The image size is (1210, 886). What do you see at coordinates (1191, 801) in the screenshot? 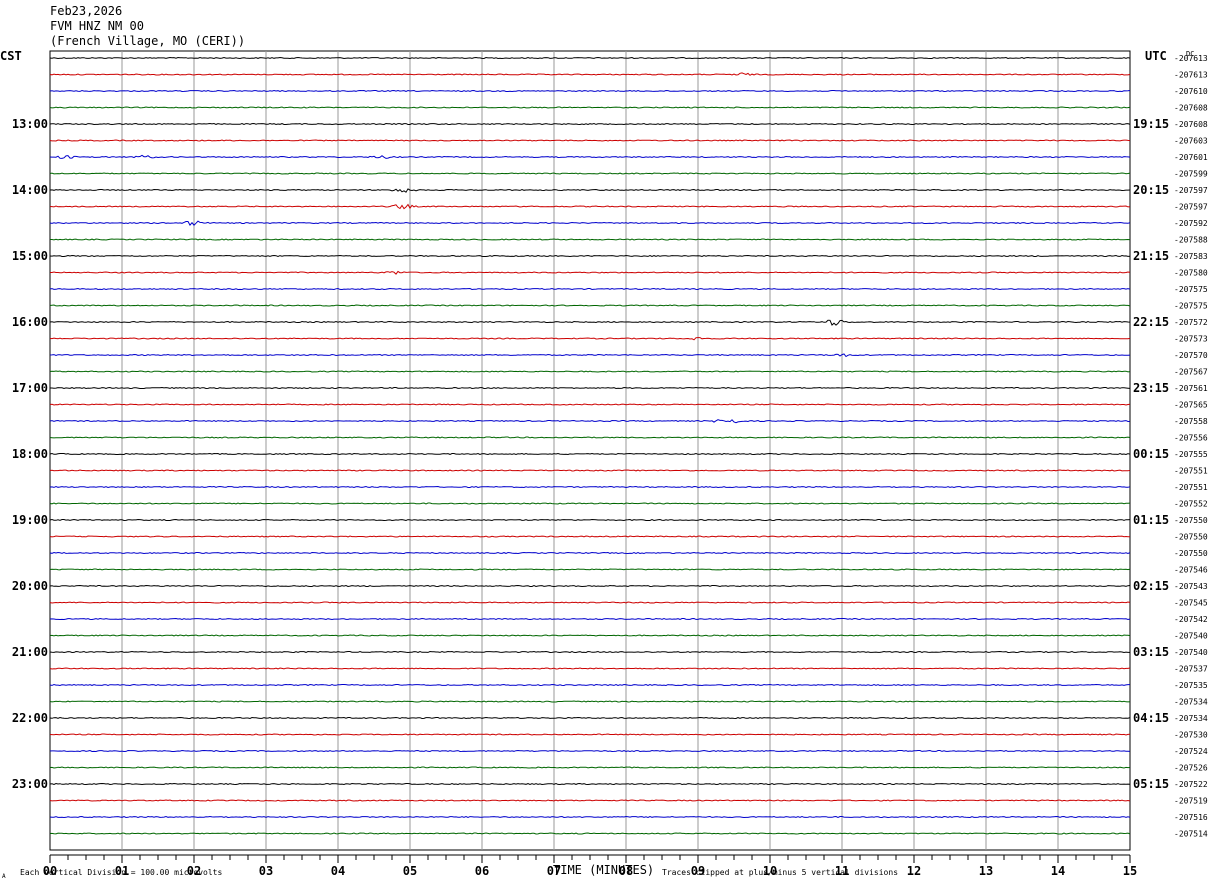
I see `dc-offset-label: -207519` at bounding box center [1191, 801].